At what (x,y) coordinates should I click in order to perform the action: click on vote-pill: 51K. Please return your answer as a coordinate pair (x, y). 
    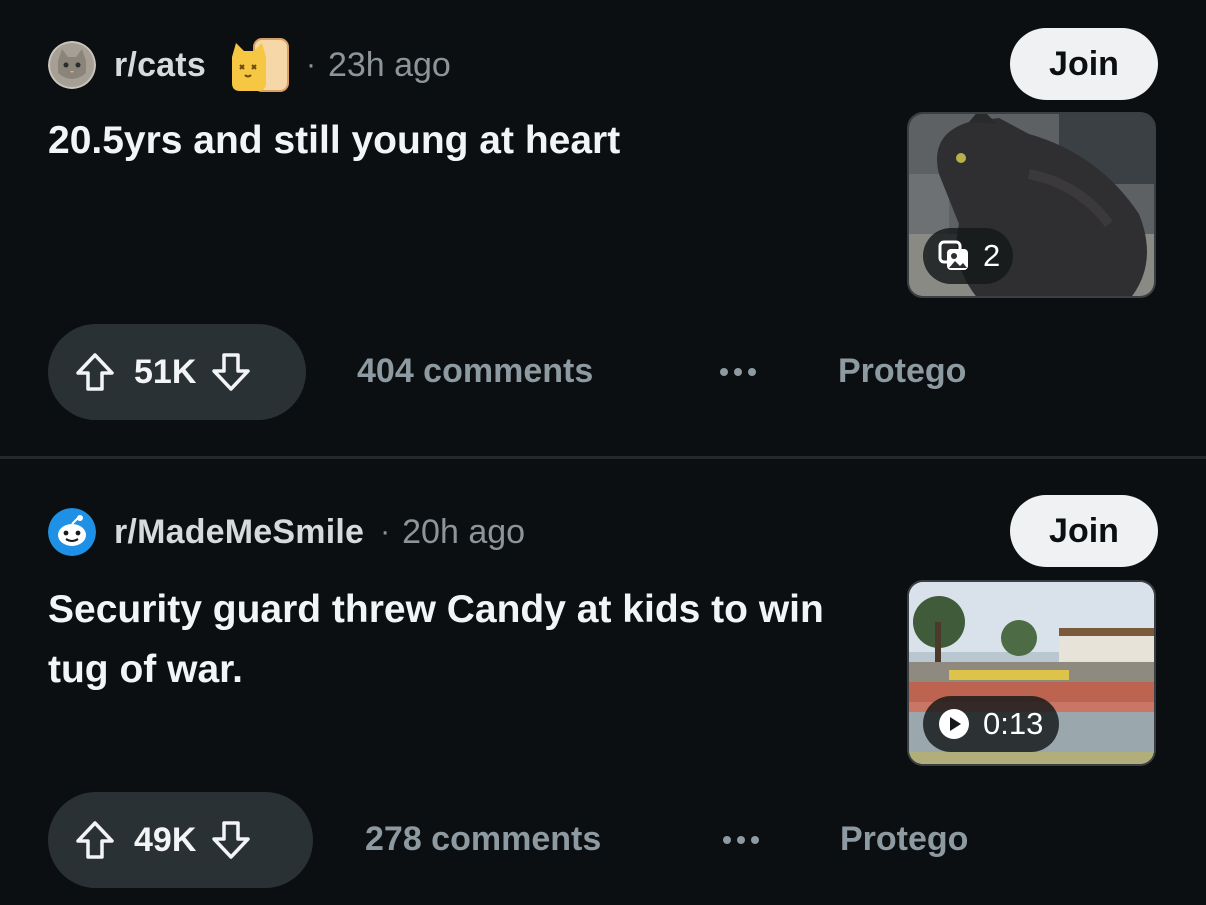
    Looking at the image, I should click on (177, 372).